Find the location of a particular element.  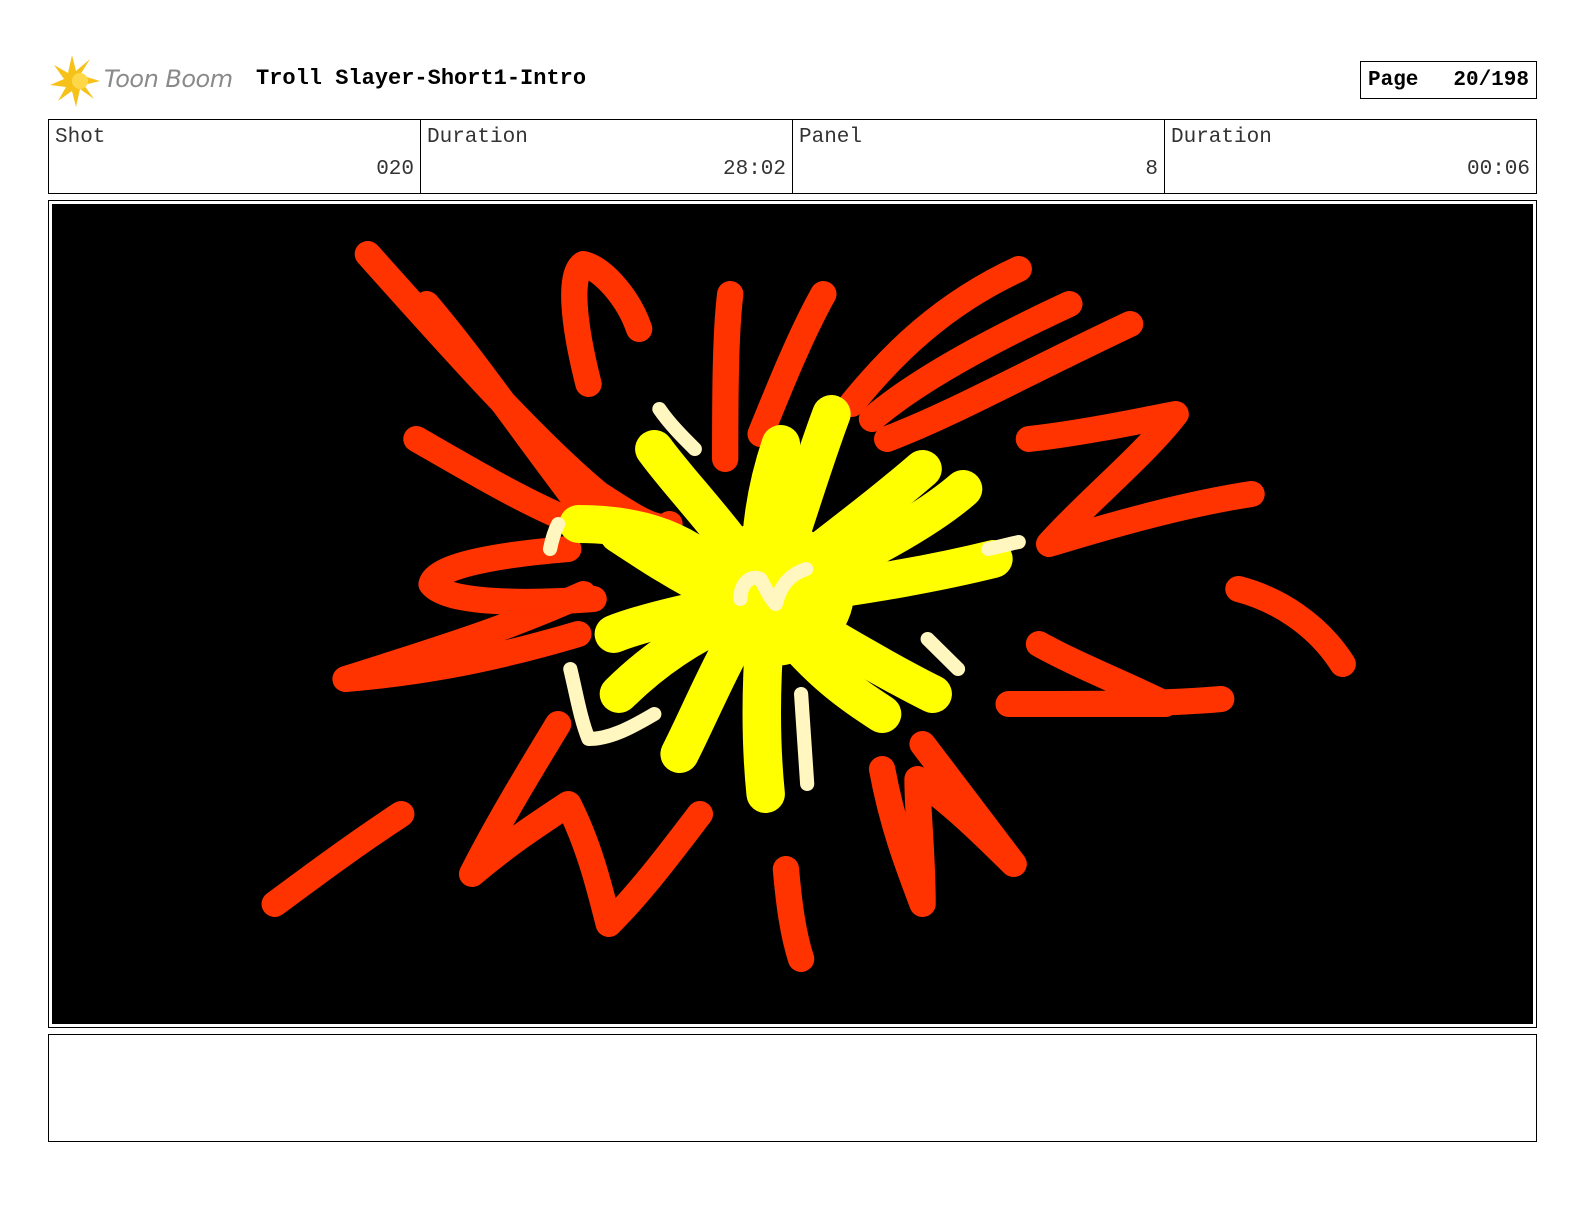

logo-text: Toon Boom is located at coordinates (168, 79).